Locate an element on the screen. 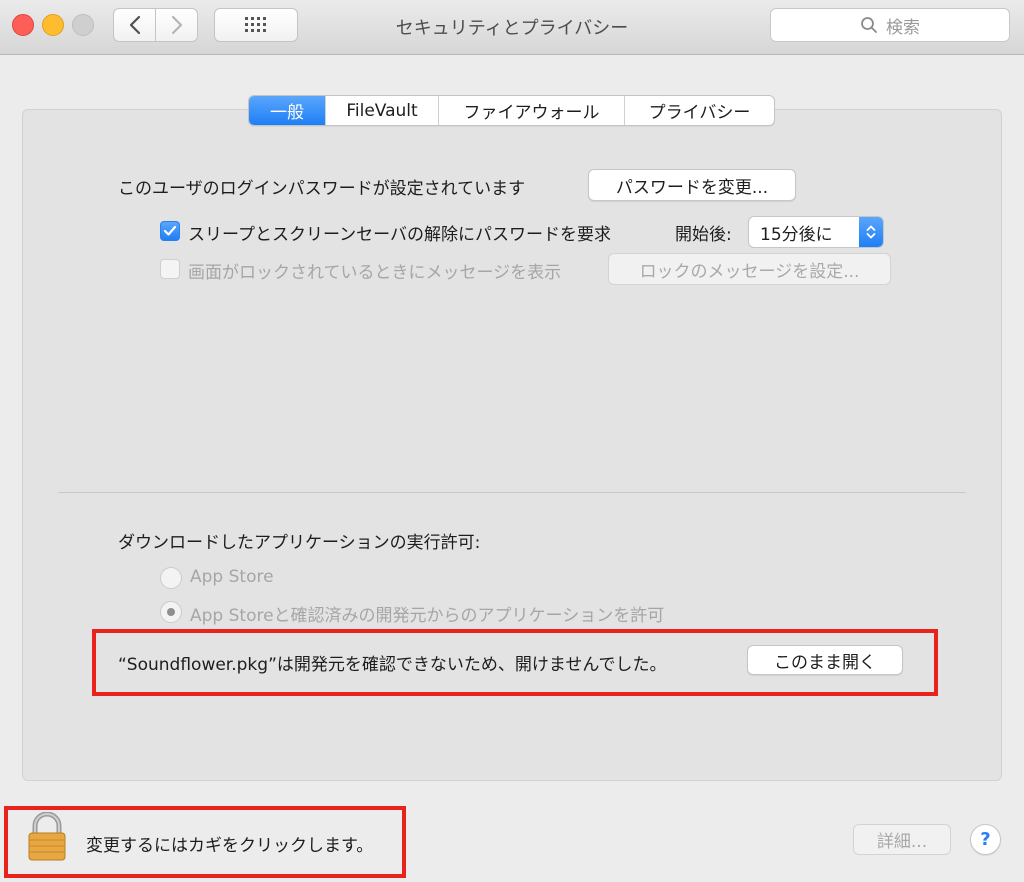 This screenshot has width=1024, height=882. tab-general: 一般 is located at coordinates (287, 110).